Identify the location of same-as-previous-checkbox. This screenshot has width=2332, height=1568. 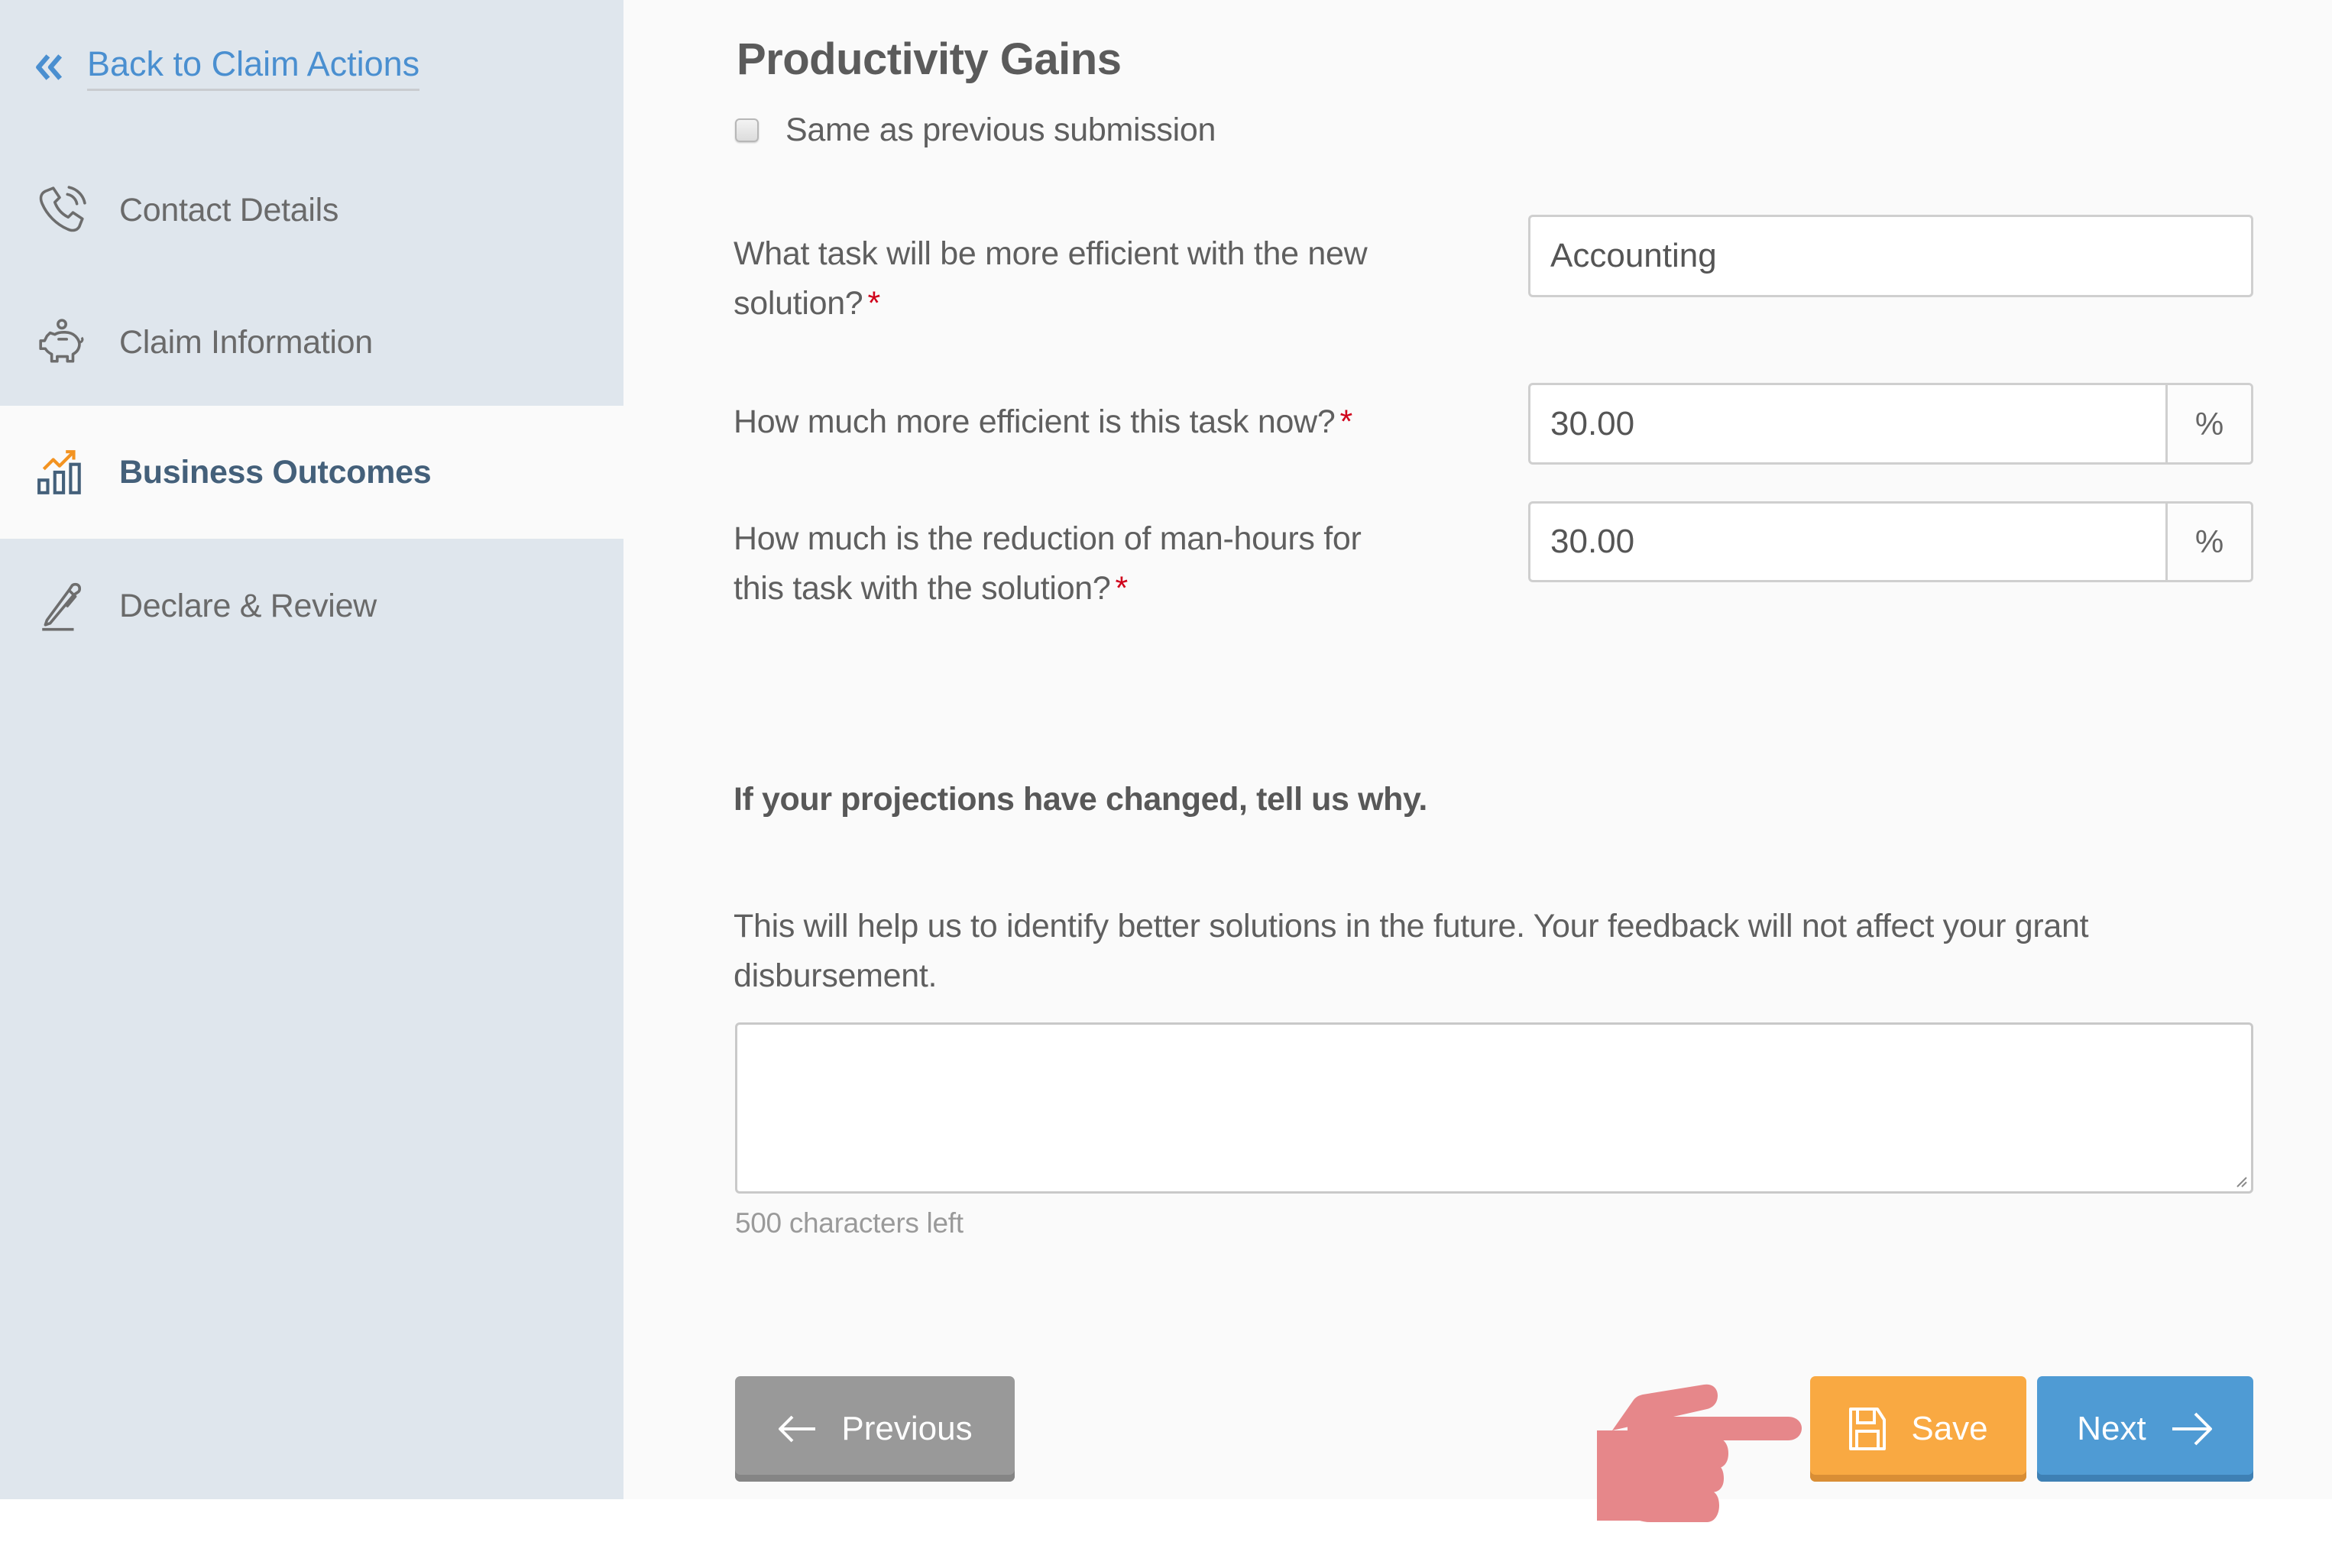
(747, 130).